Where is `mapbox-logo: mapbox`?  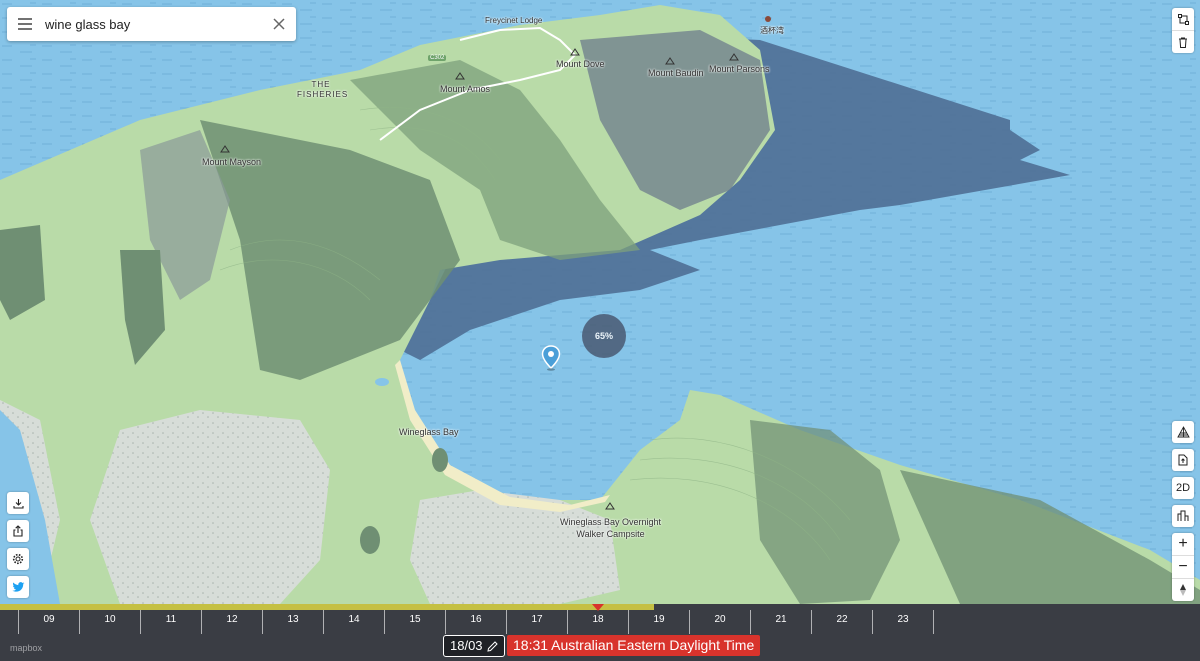 mapbox-logo: mapbox is located at coordinates (26, 648).